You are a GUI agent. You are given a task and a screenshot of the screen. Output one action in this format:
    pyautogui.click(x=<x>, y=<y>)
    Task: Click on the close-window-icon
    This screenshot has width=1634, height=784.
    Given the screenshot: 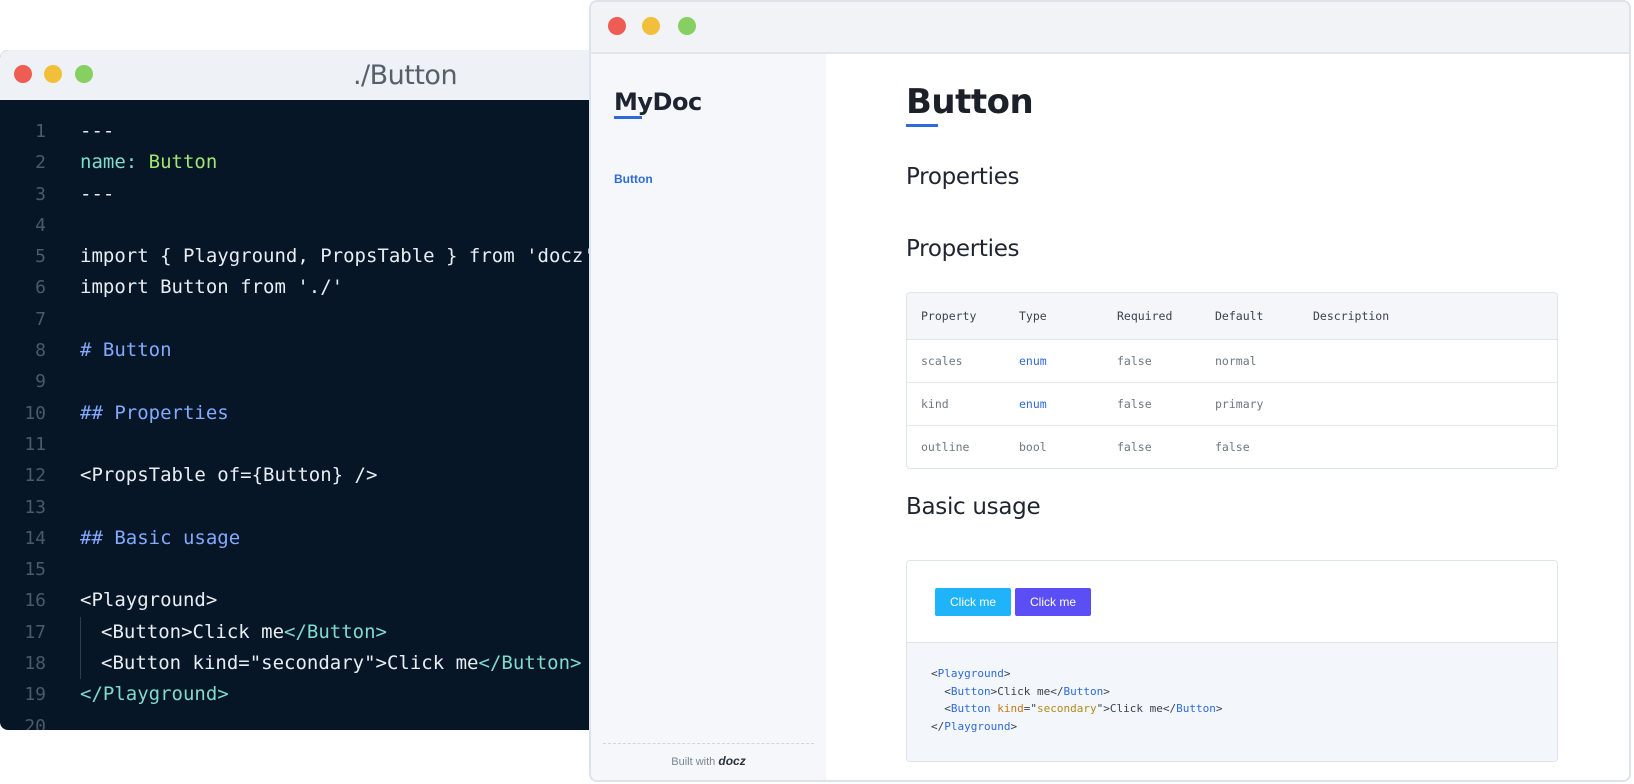 What is the action you would take?
    pyautogui.click(x=617, y=26)
    